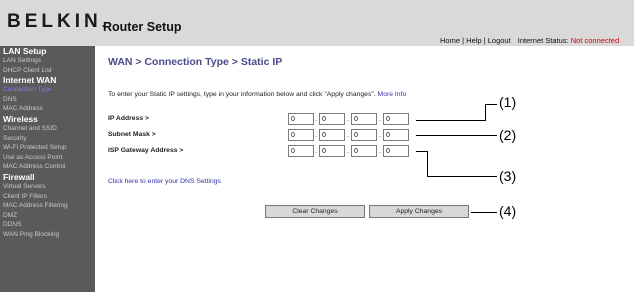  I want to click on sidebar-item-access-point: Use as Access Point, so click(47, 158).